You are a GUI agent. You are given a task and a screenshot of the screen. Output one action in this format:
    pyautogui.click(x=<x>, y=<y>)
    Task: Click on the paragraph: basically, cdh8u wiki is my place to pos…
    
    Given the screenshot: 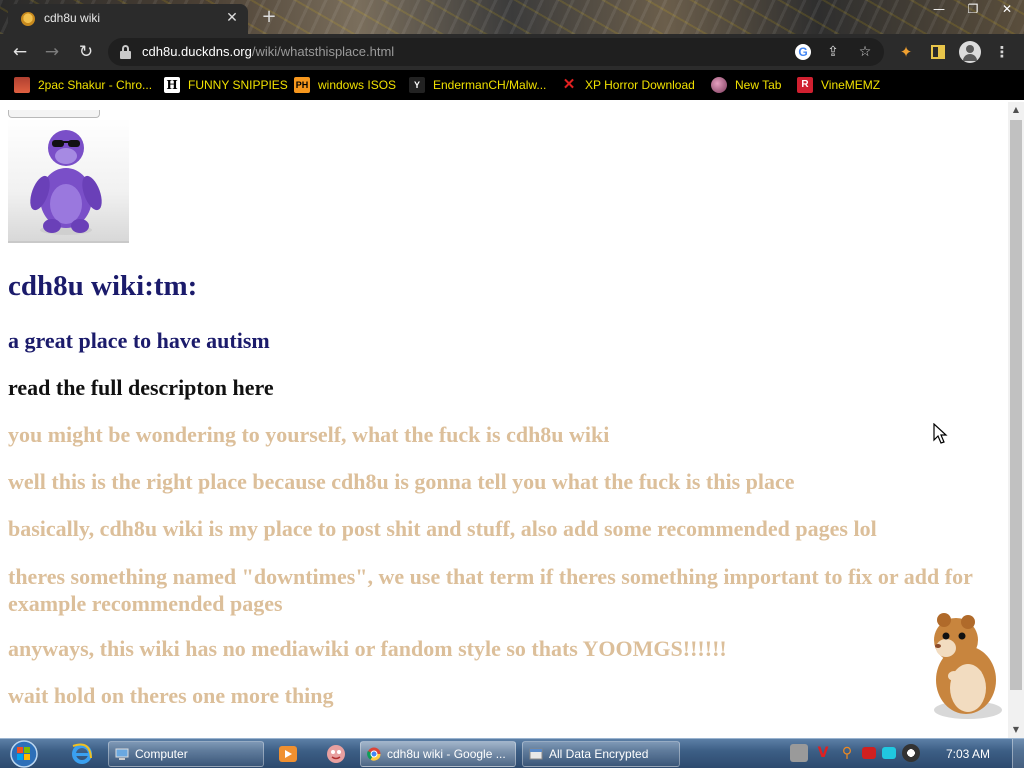 What is the action you would take?
    pyautogui.click(x=442, y=528)
    